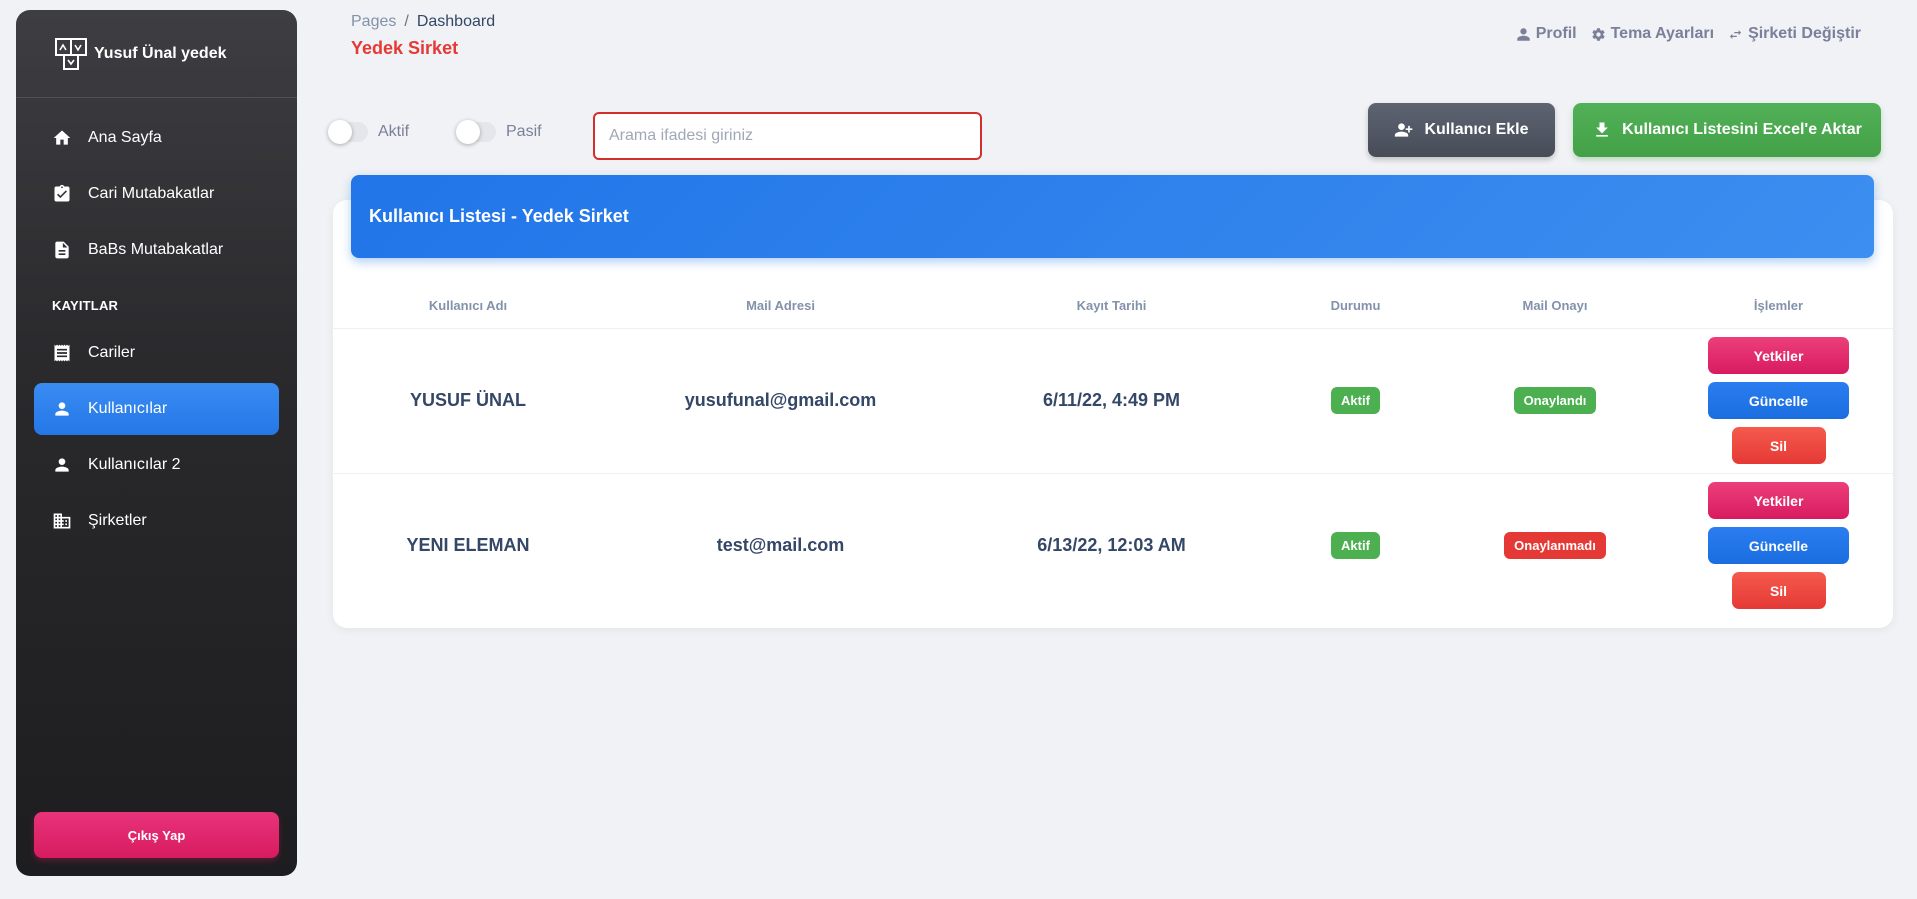  I want to click on sidebar-item-cari-mutabakatlar: Cari Mutabakatlar, so click(156, 194).